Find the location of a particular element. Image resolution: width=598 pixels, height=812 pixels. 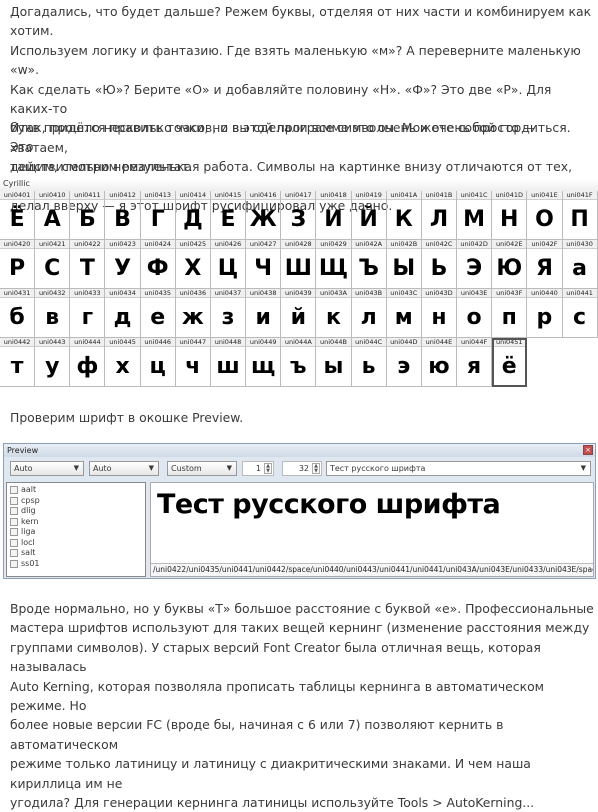

glyph-cell: uni0412 В is located at coordinates (123, 215).